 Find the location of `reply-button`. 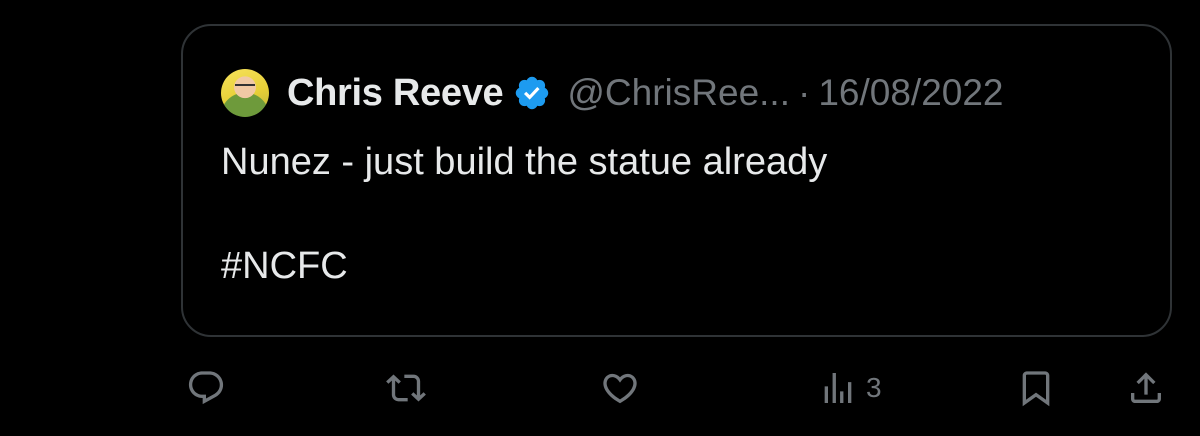

reply-button is located at coordinates (206, 388).